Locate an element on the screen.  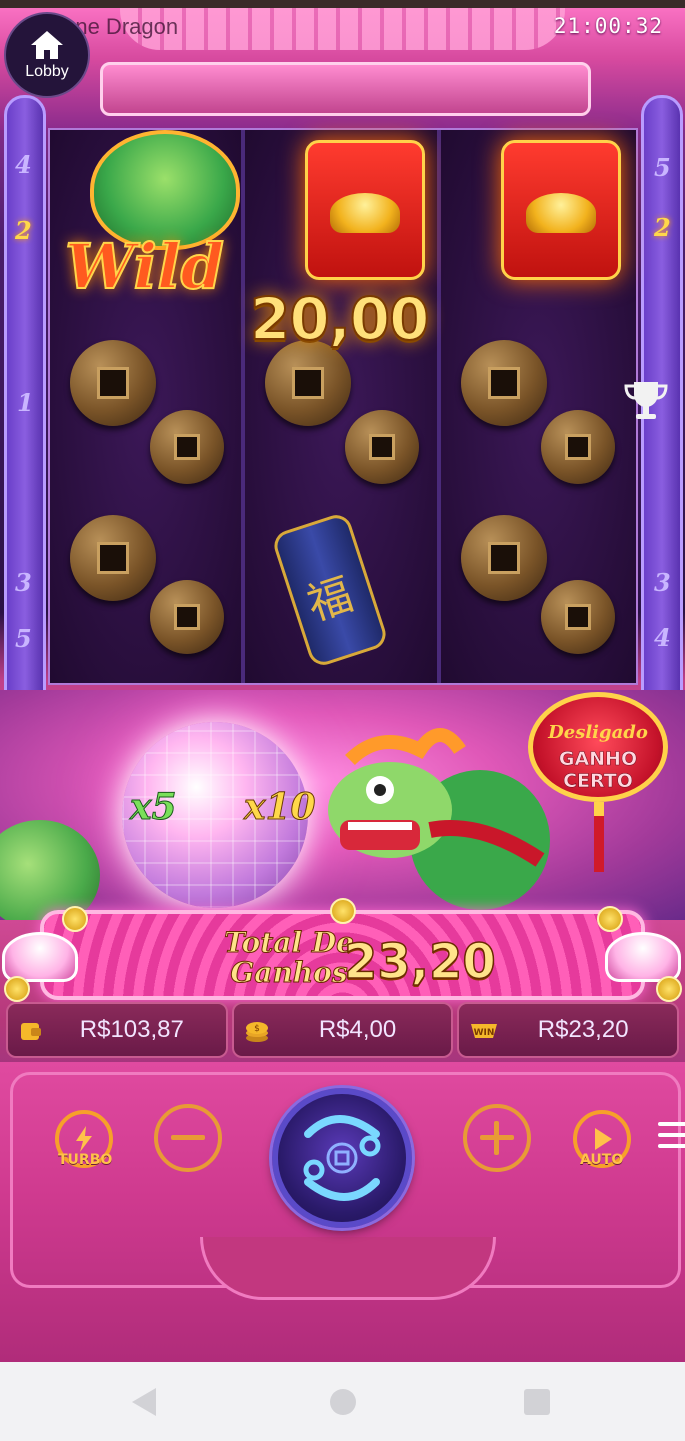
increase-bet-button is located at coordinates (497, 1138).